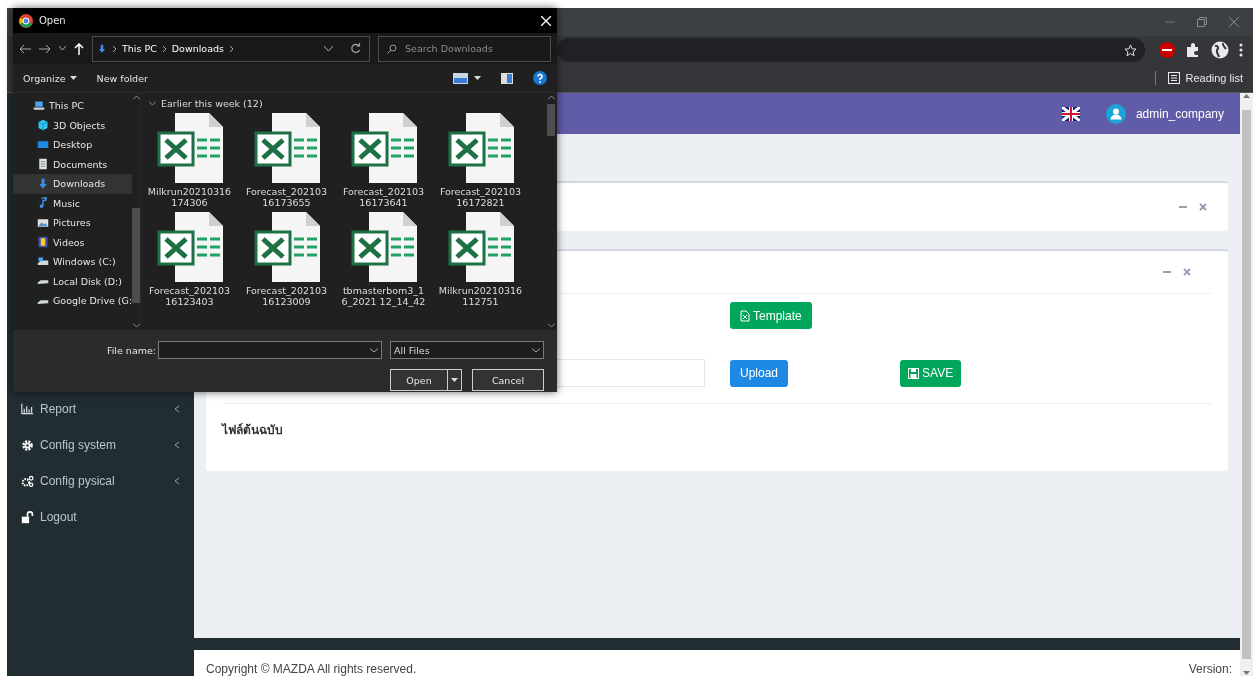  I want to click on version-text: Version:, so click(1210, 669).